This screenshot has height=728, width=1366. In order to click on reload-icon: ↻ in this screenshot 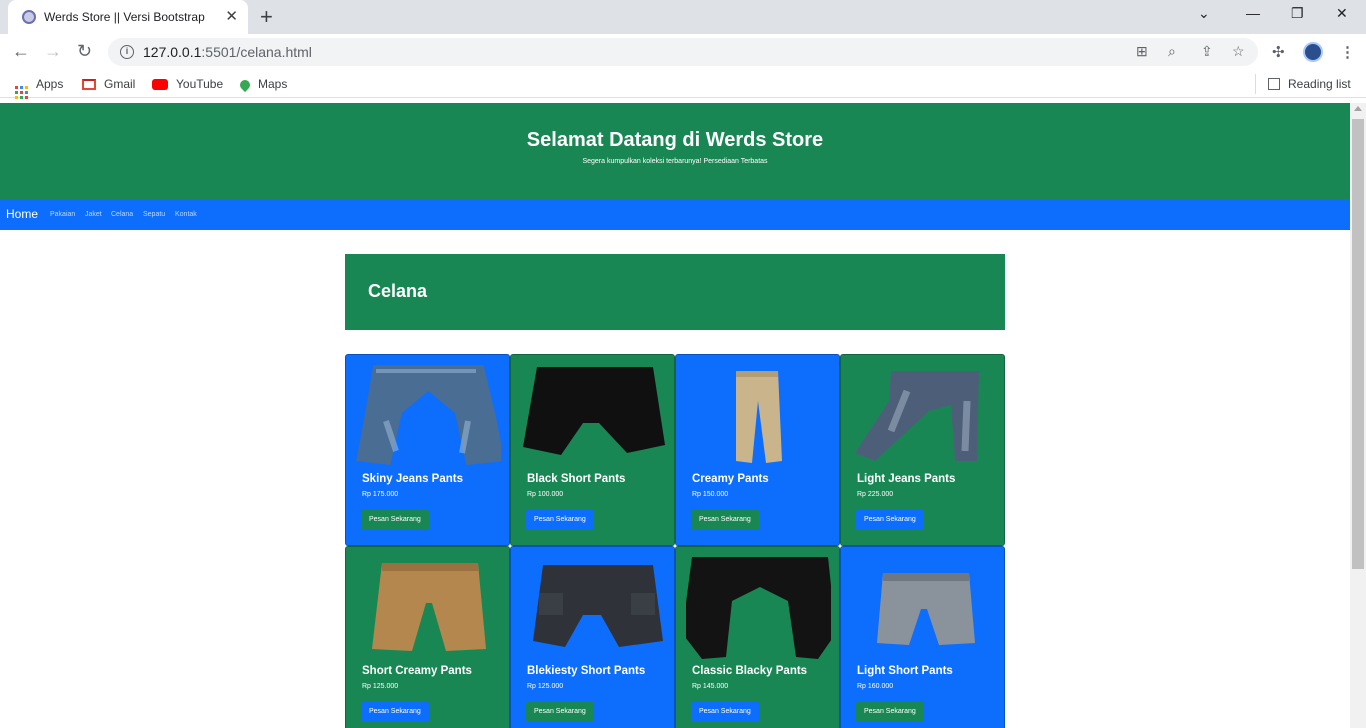, I will do `click(84, 51)`.